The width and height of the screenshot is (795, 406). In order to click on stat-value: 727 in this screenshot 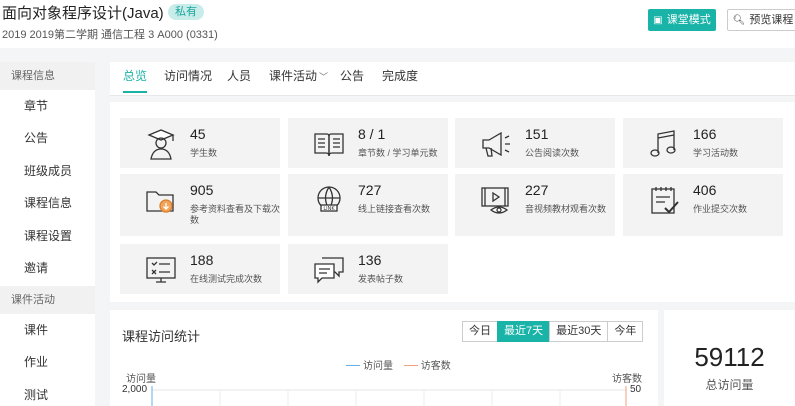, I will do `click(370, 190)`.